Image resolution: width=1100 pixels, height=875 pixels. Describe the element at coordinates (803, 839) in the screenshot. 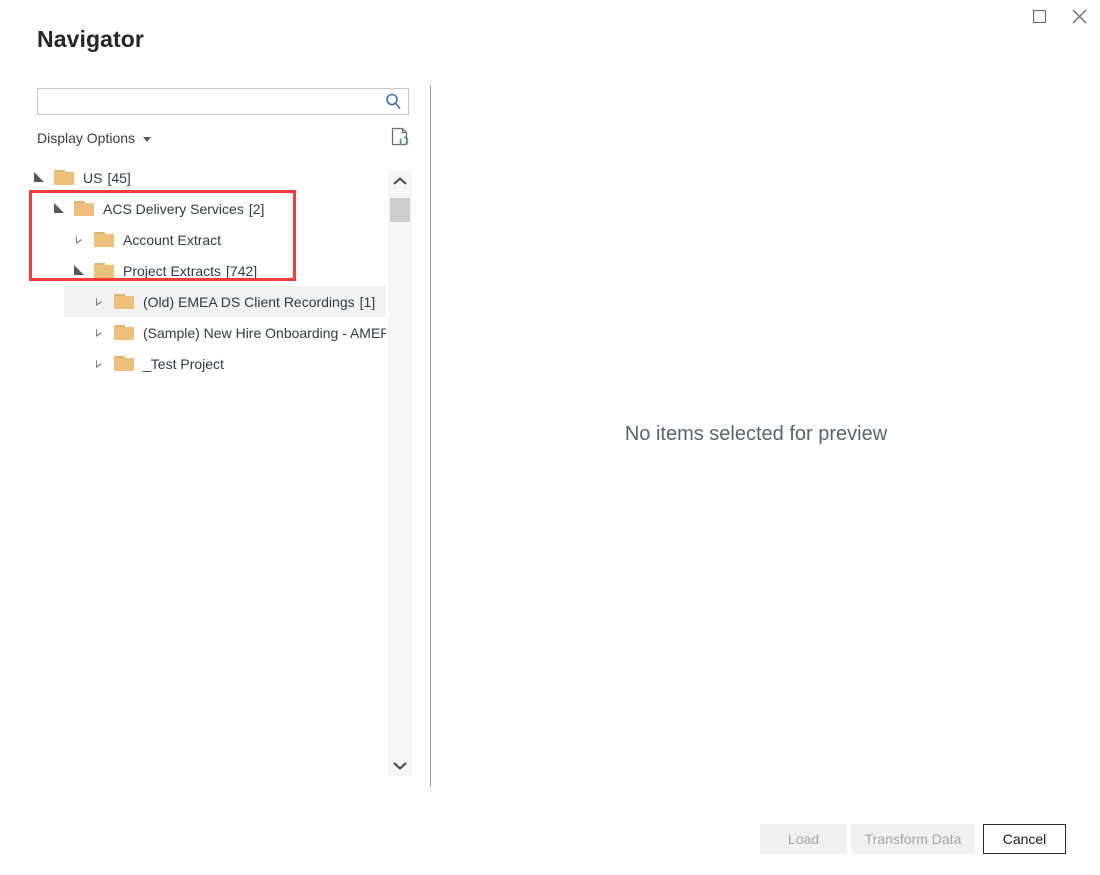

I see `load-button: Load` at that location.